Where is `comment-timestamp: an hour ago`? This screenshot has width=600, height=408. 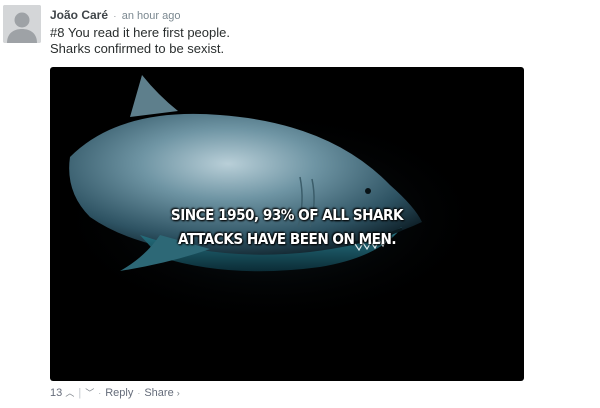 comment-timestamp: an hour ago is located at coordinates (151, 16).